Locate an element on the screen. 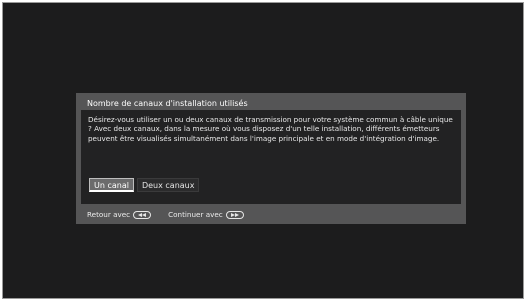 Image resolution: width=527 pixels, height=302 pixels. continue-hint: Continuer avec is located at coordinates (206, 214).